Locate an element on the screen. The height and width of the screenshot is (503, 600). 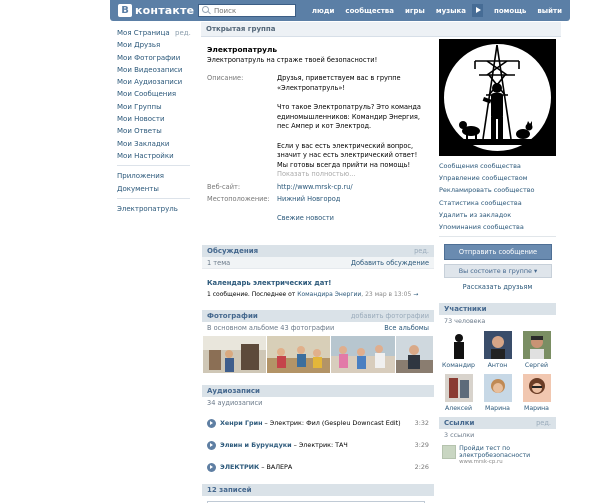
audio-title: Аудиозаписи is located at coordinates (233, 391).